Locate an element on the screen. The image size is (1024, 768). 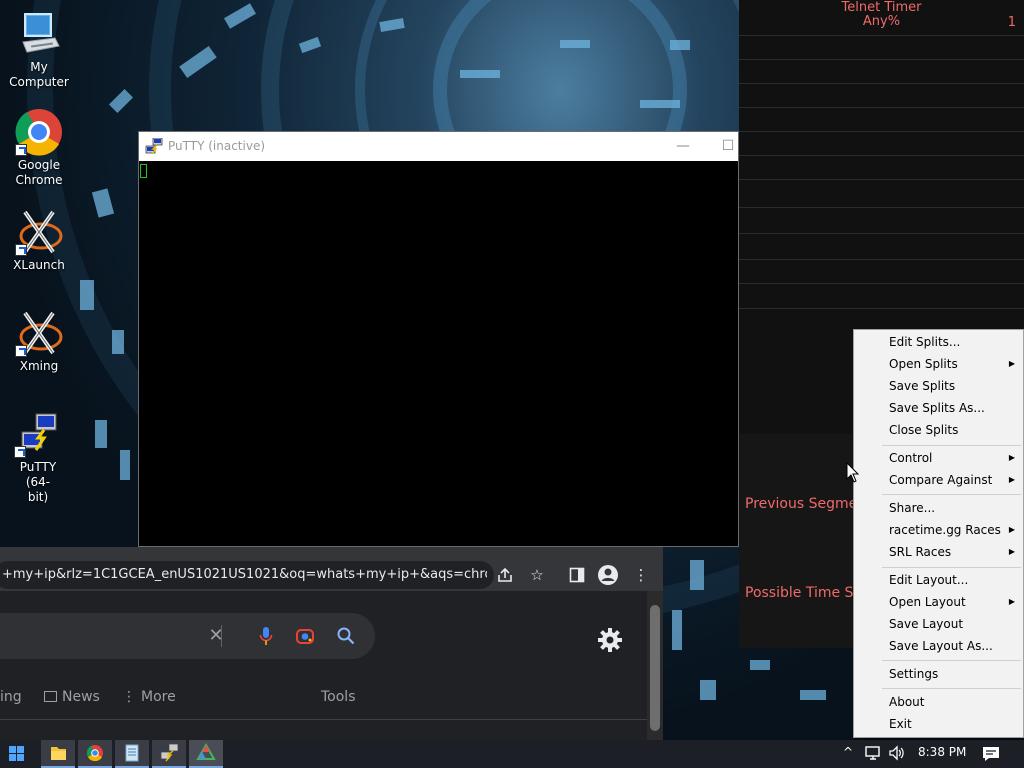
start-button is located at coordinates (17, 754).